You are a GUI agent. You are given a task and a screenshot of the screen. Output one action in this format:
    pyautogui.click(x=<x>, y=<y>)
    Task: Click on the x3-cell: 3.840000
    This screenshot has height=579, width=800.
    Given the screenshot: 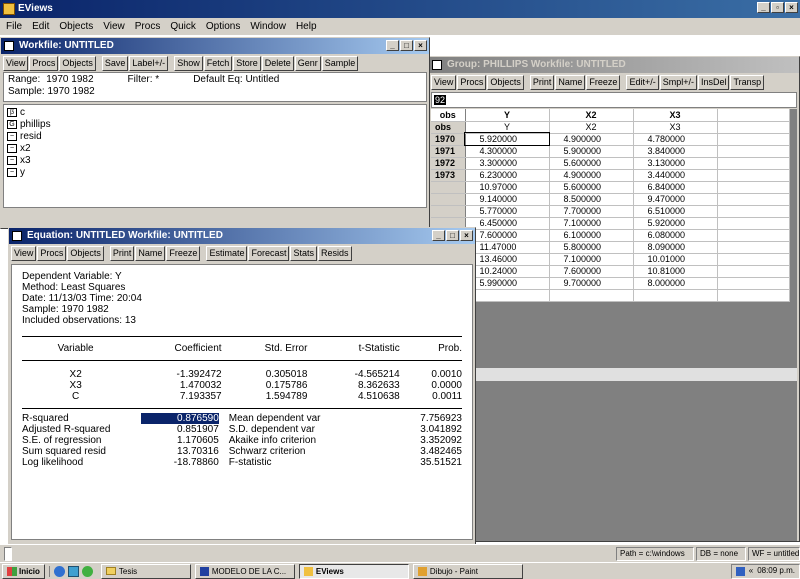 What is the action you would take?
    pyautogui.click(x=675, y=151)
    